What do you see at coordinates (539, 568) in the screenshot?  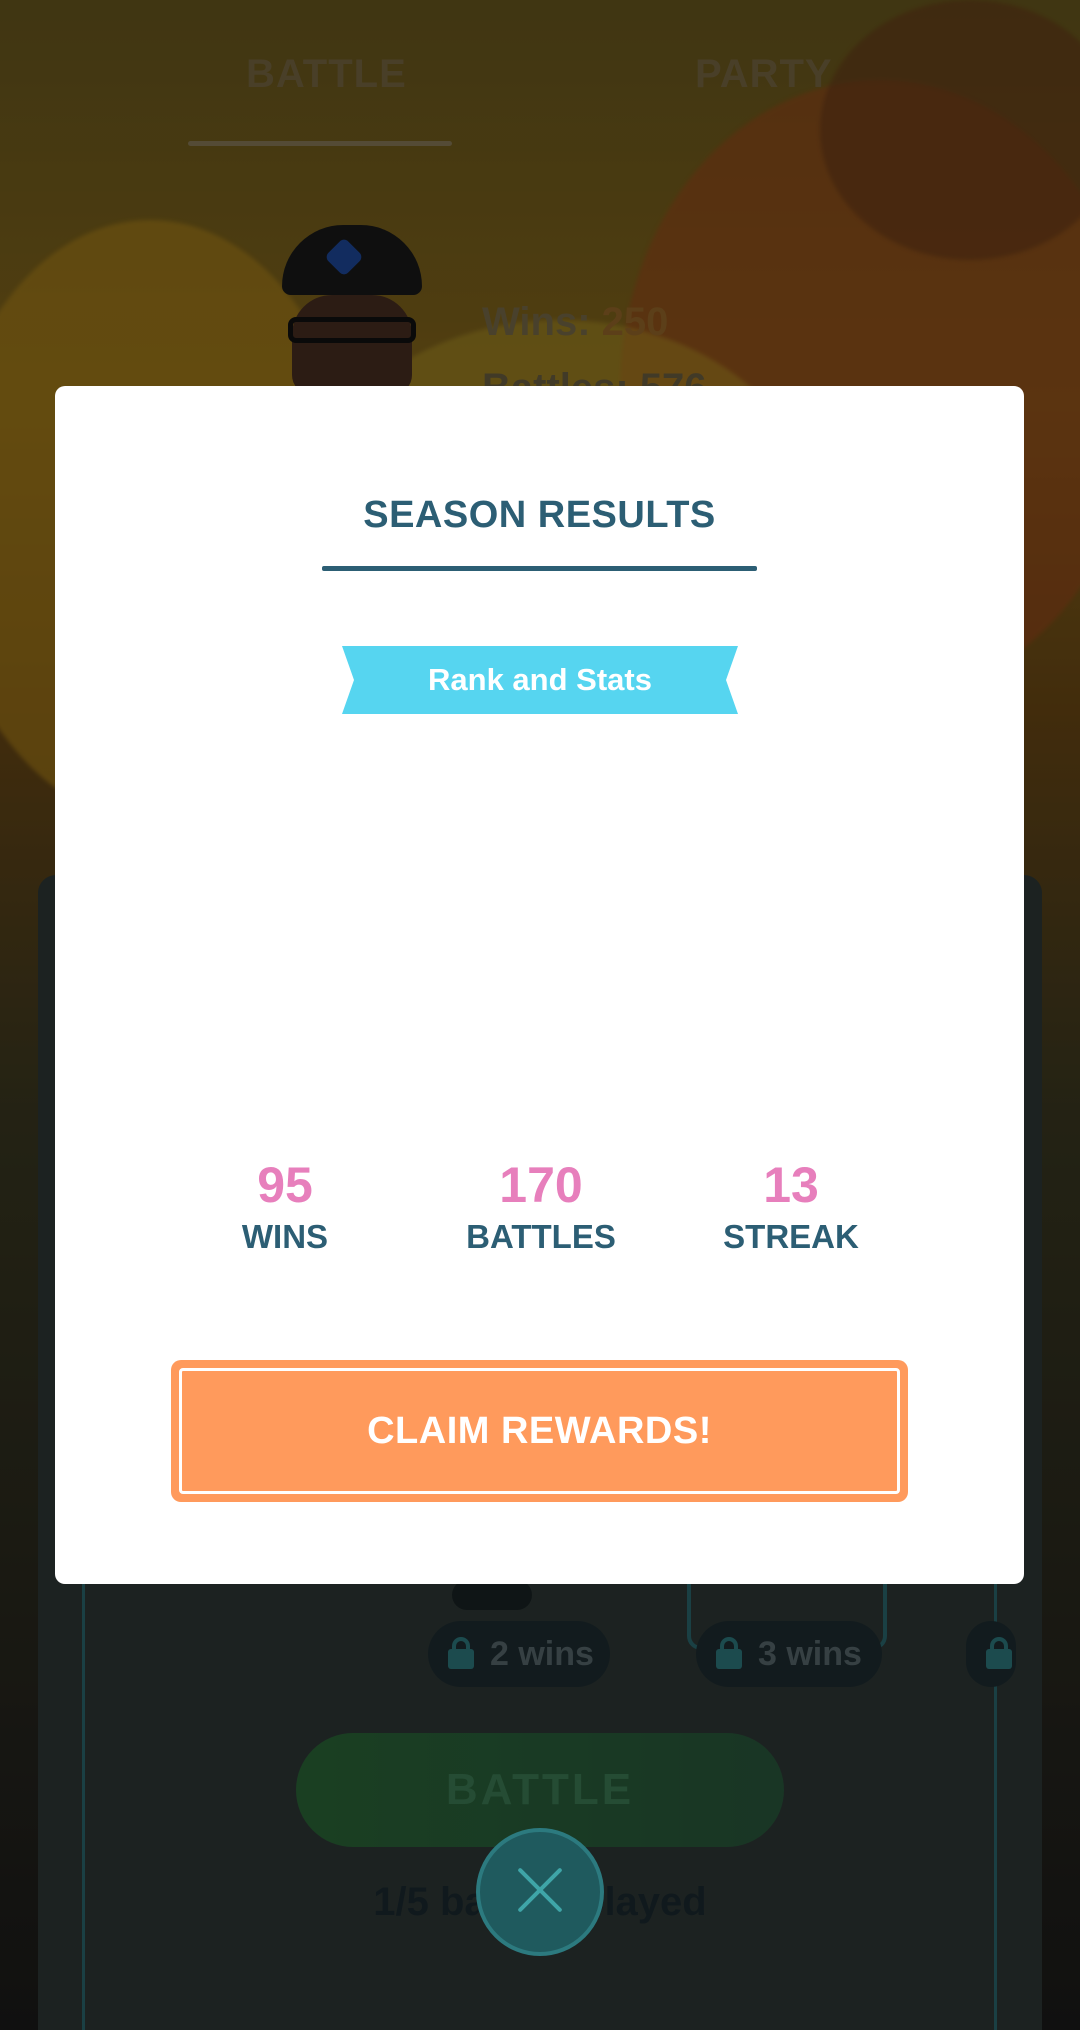 I see `title-underline` at bounding box center [539, 568].